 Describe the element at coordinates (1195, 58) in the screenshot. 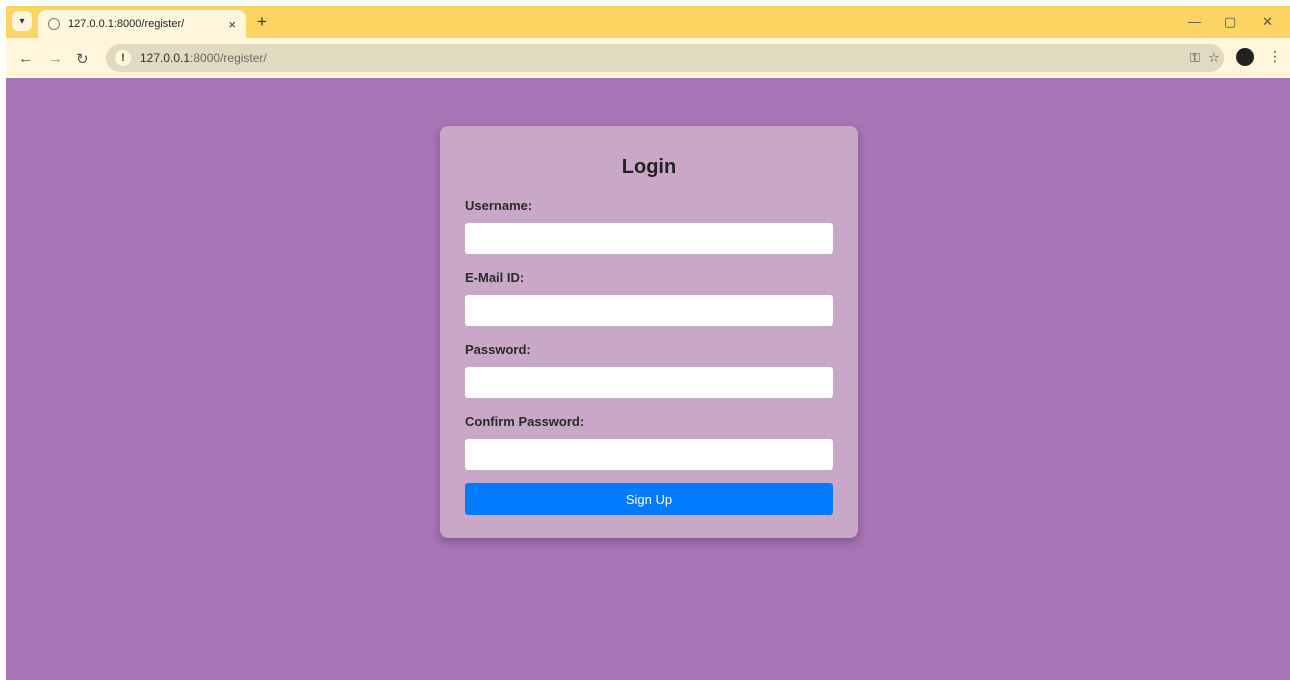

I see `key-icon: ⚿` at that location.